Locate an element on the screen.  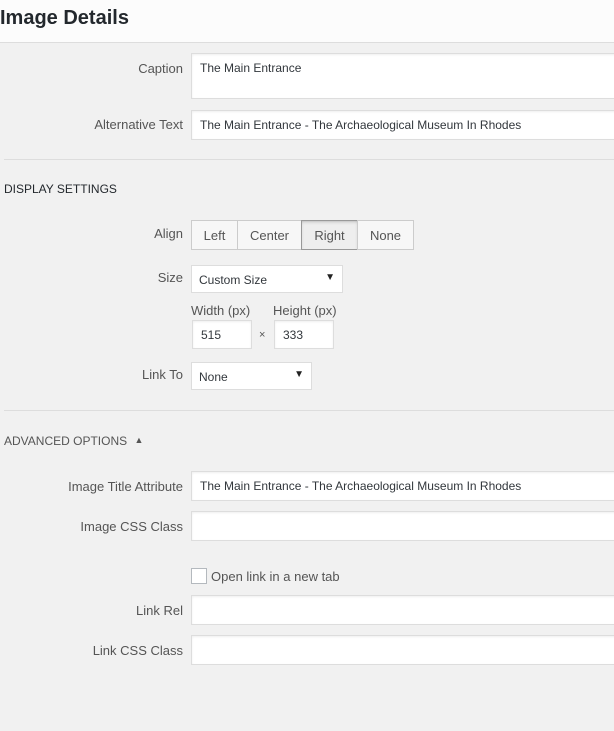
align-right-button: Right is located at coordinates (329, 235).